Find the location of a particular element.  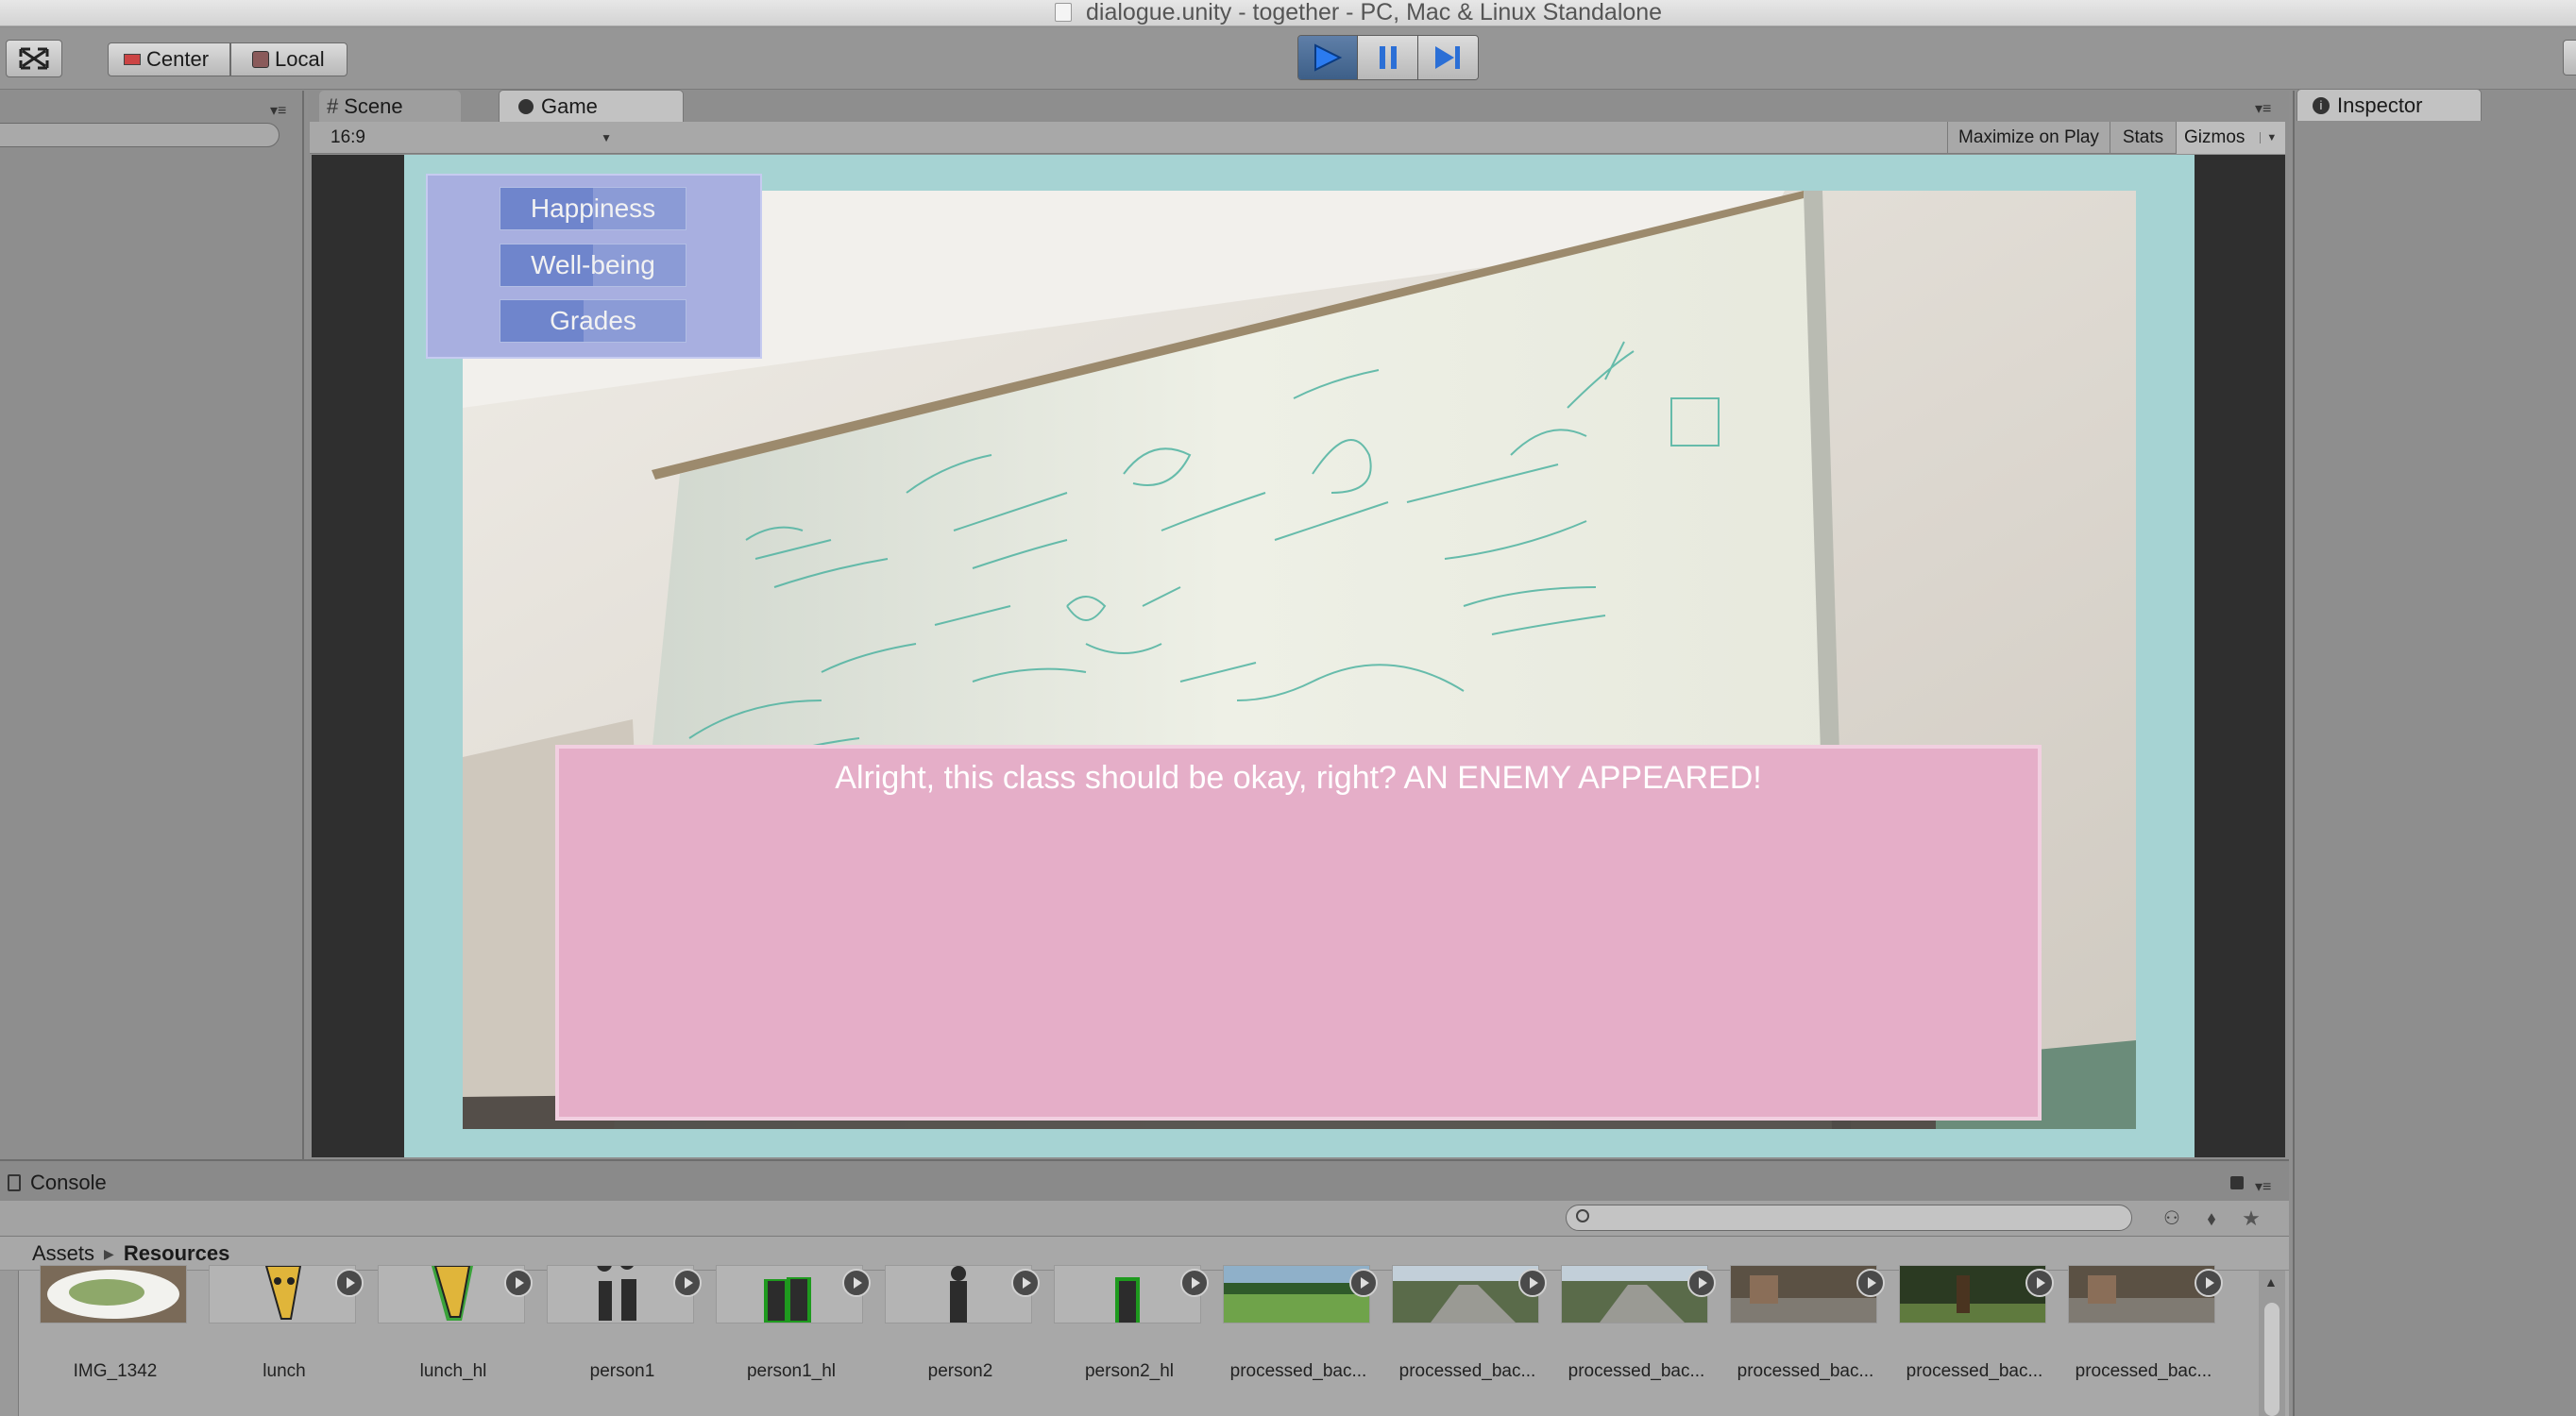

favorites-star-icon: ★ is located at coordinates (2251, 1218).